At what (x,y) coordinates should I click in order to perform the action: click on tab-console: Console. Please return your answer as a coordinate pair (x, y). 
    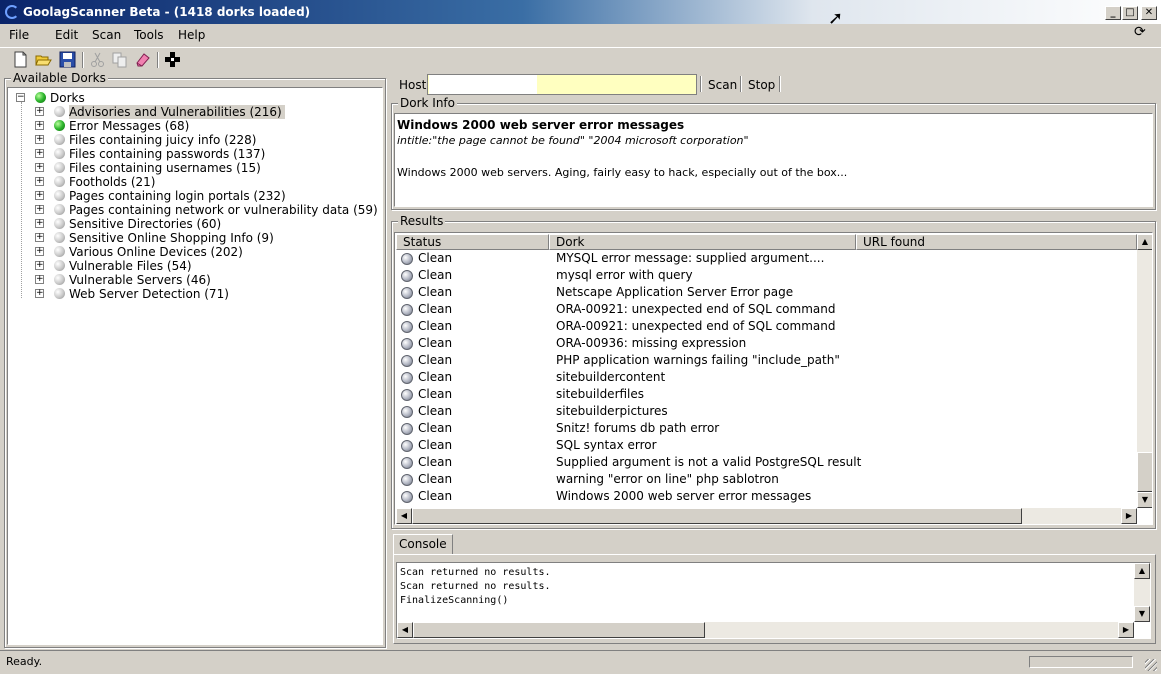
    Looking at the image, I should click on (423, 544).